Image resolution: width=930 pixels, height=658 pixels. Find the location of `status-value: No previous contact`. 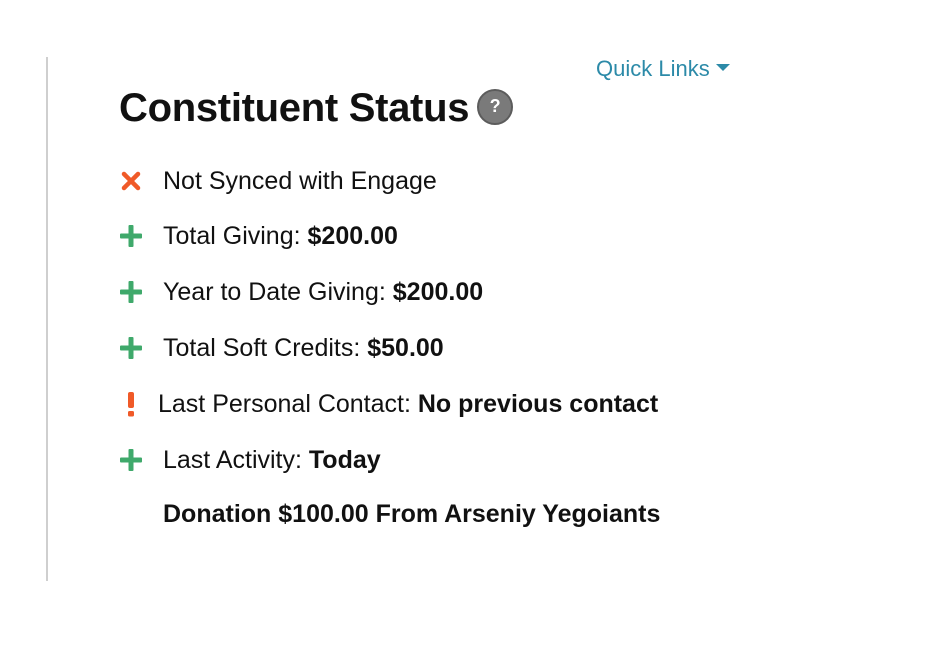

status-value: No previous contact is located at coordinates (538, 403).